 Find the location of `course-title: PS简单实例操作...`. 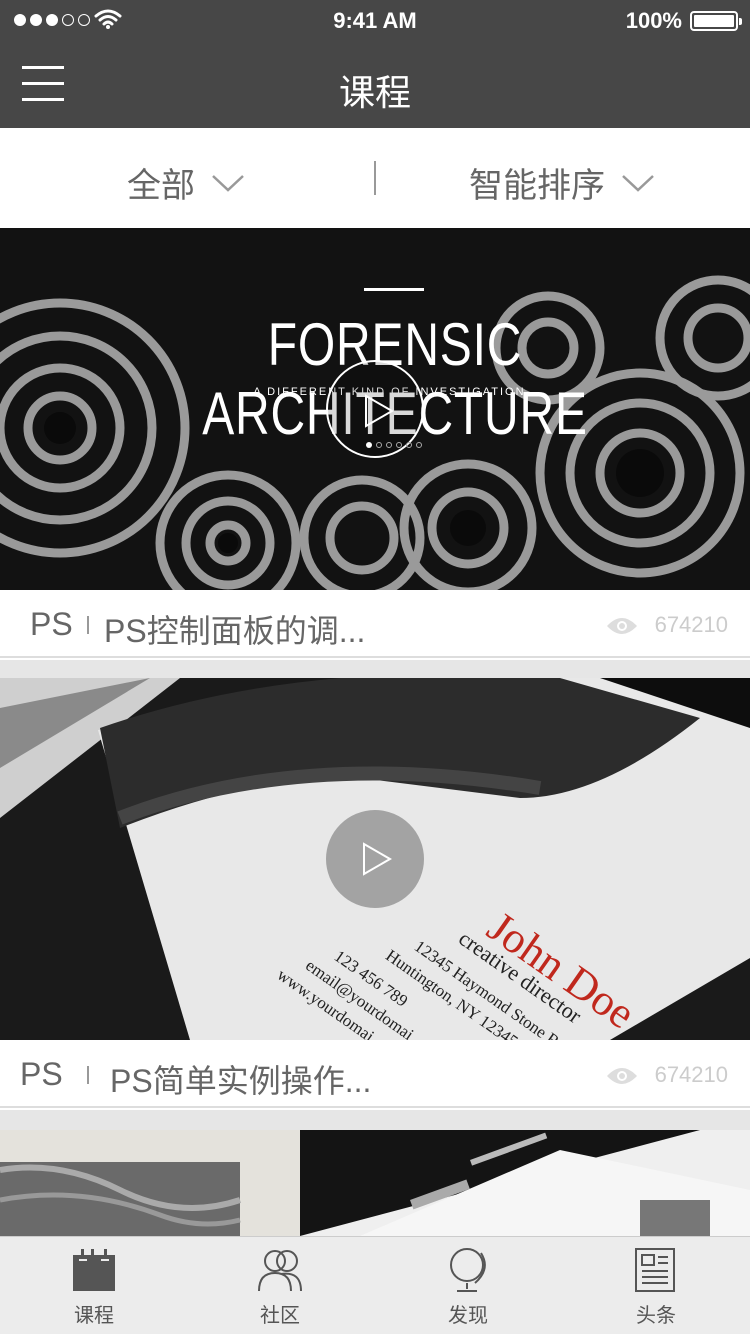

course-title: PS简单实例操作... is located at coordinates (241, 1081).